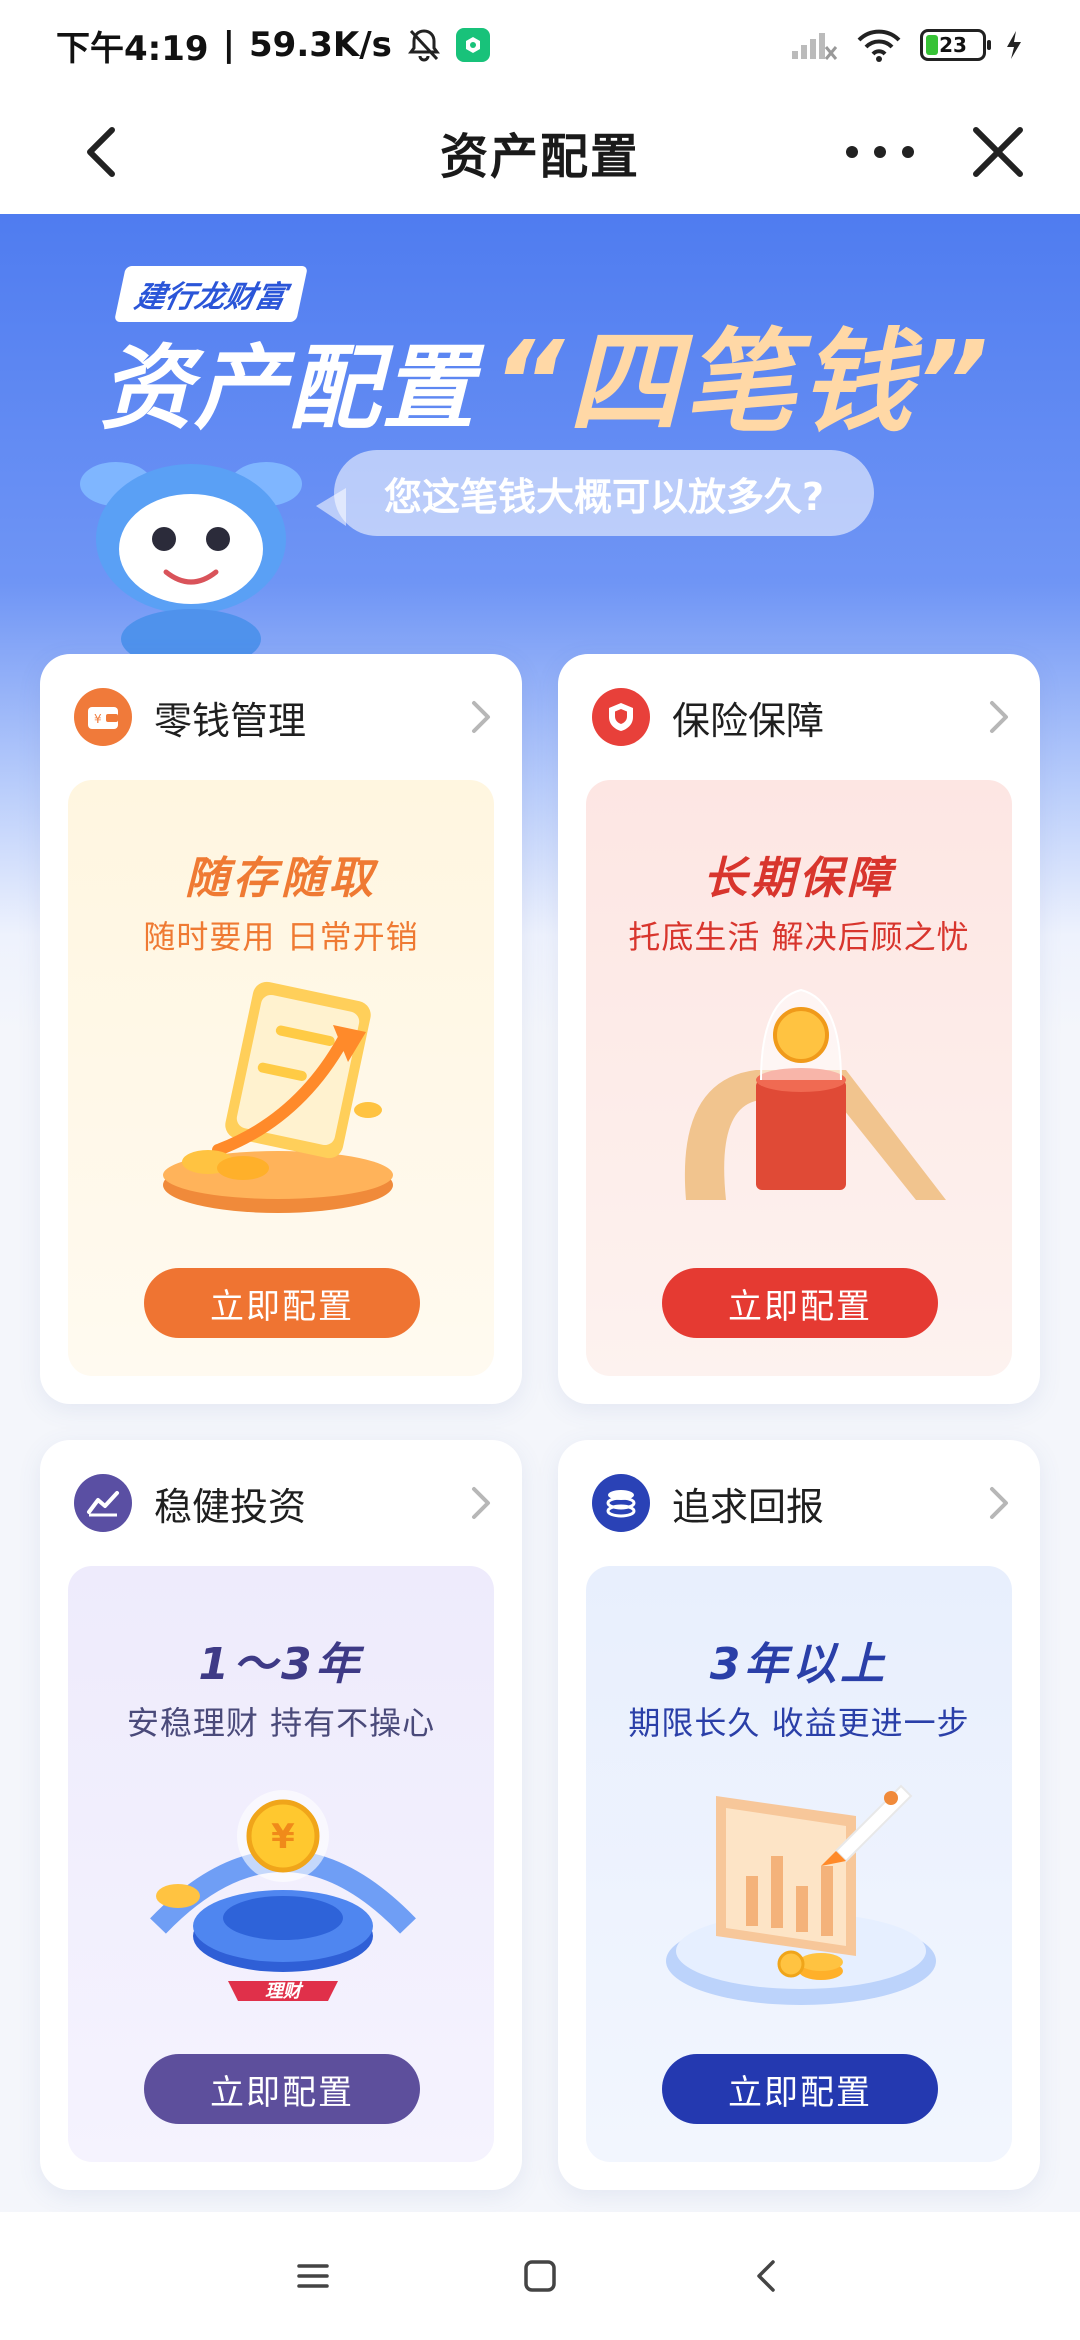 The image size is (1080, 2340). I want to click on card-title: 追求回报, so click(748, 1506).